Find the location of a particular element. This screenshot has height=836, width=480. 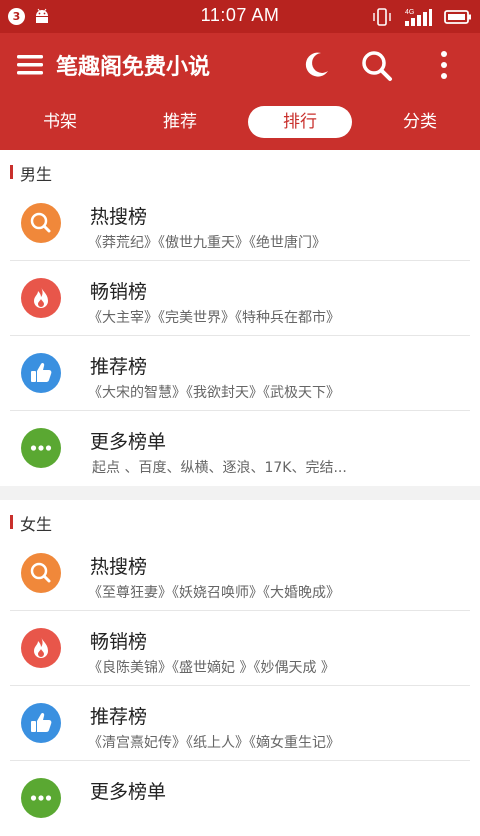

battery-icon is located at coordinates (457, 16).